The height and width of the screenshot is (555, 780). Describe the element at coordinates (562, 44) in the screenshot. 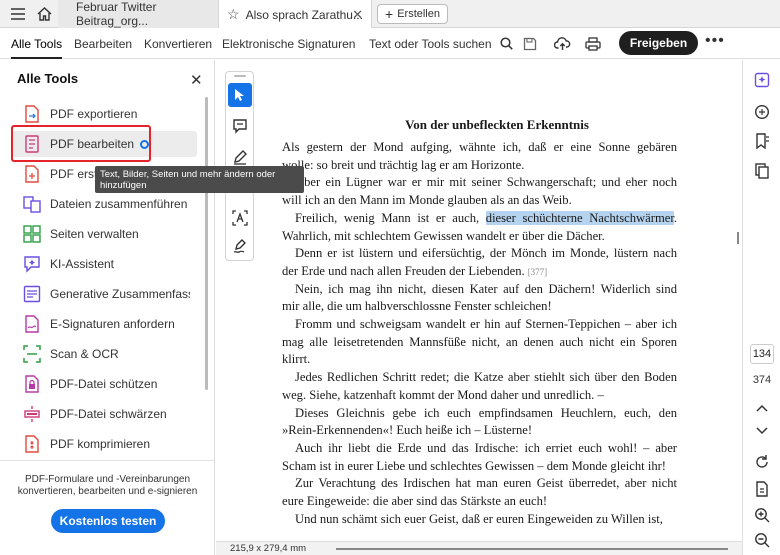

I see `upload-cloud-icon` at that location.